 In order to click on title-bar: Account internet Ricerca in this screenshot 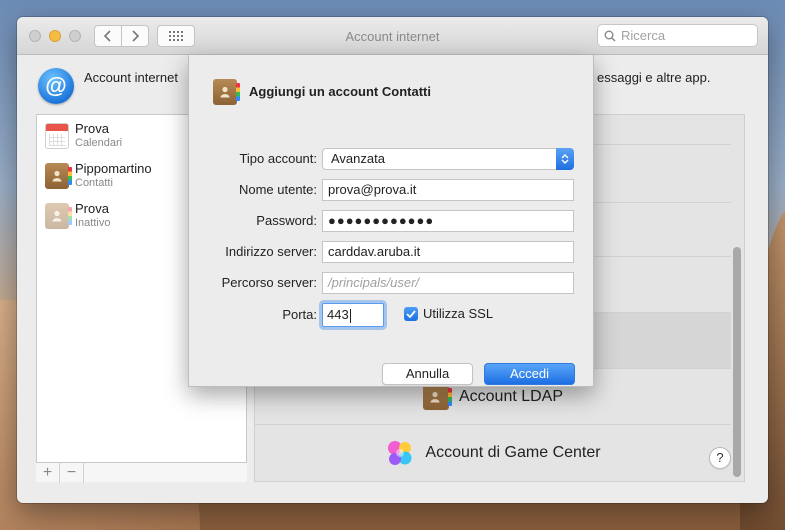, I will do `click(392, 36)`.